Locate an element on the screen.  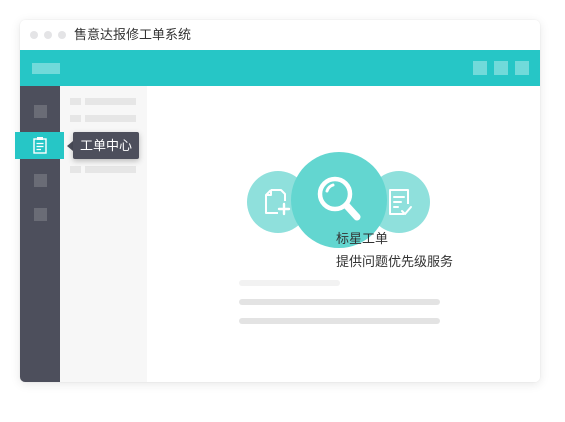
feature-title: 标星工单 is located at coordinates (362, 238).